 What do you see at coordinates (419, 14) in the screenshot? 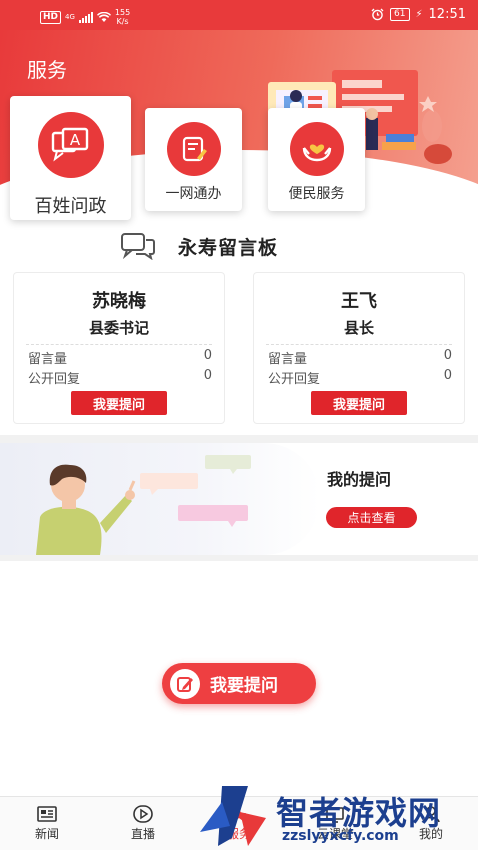
I see `charging-icon: ⚡` at bounding box center [419, 14].